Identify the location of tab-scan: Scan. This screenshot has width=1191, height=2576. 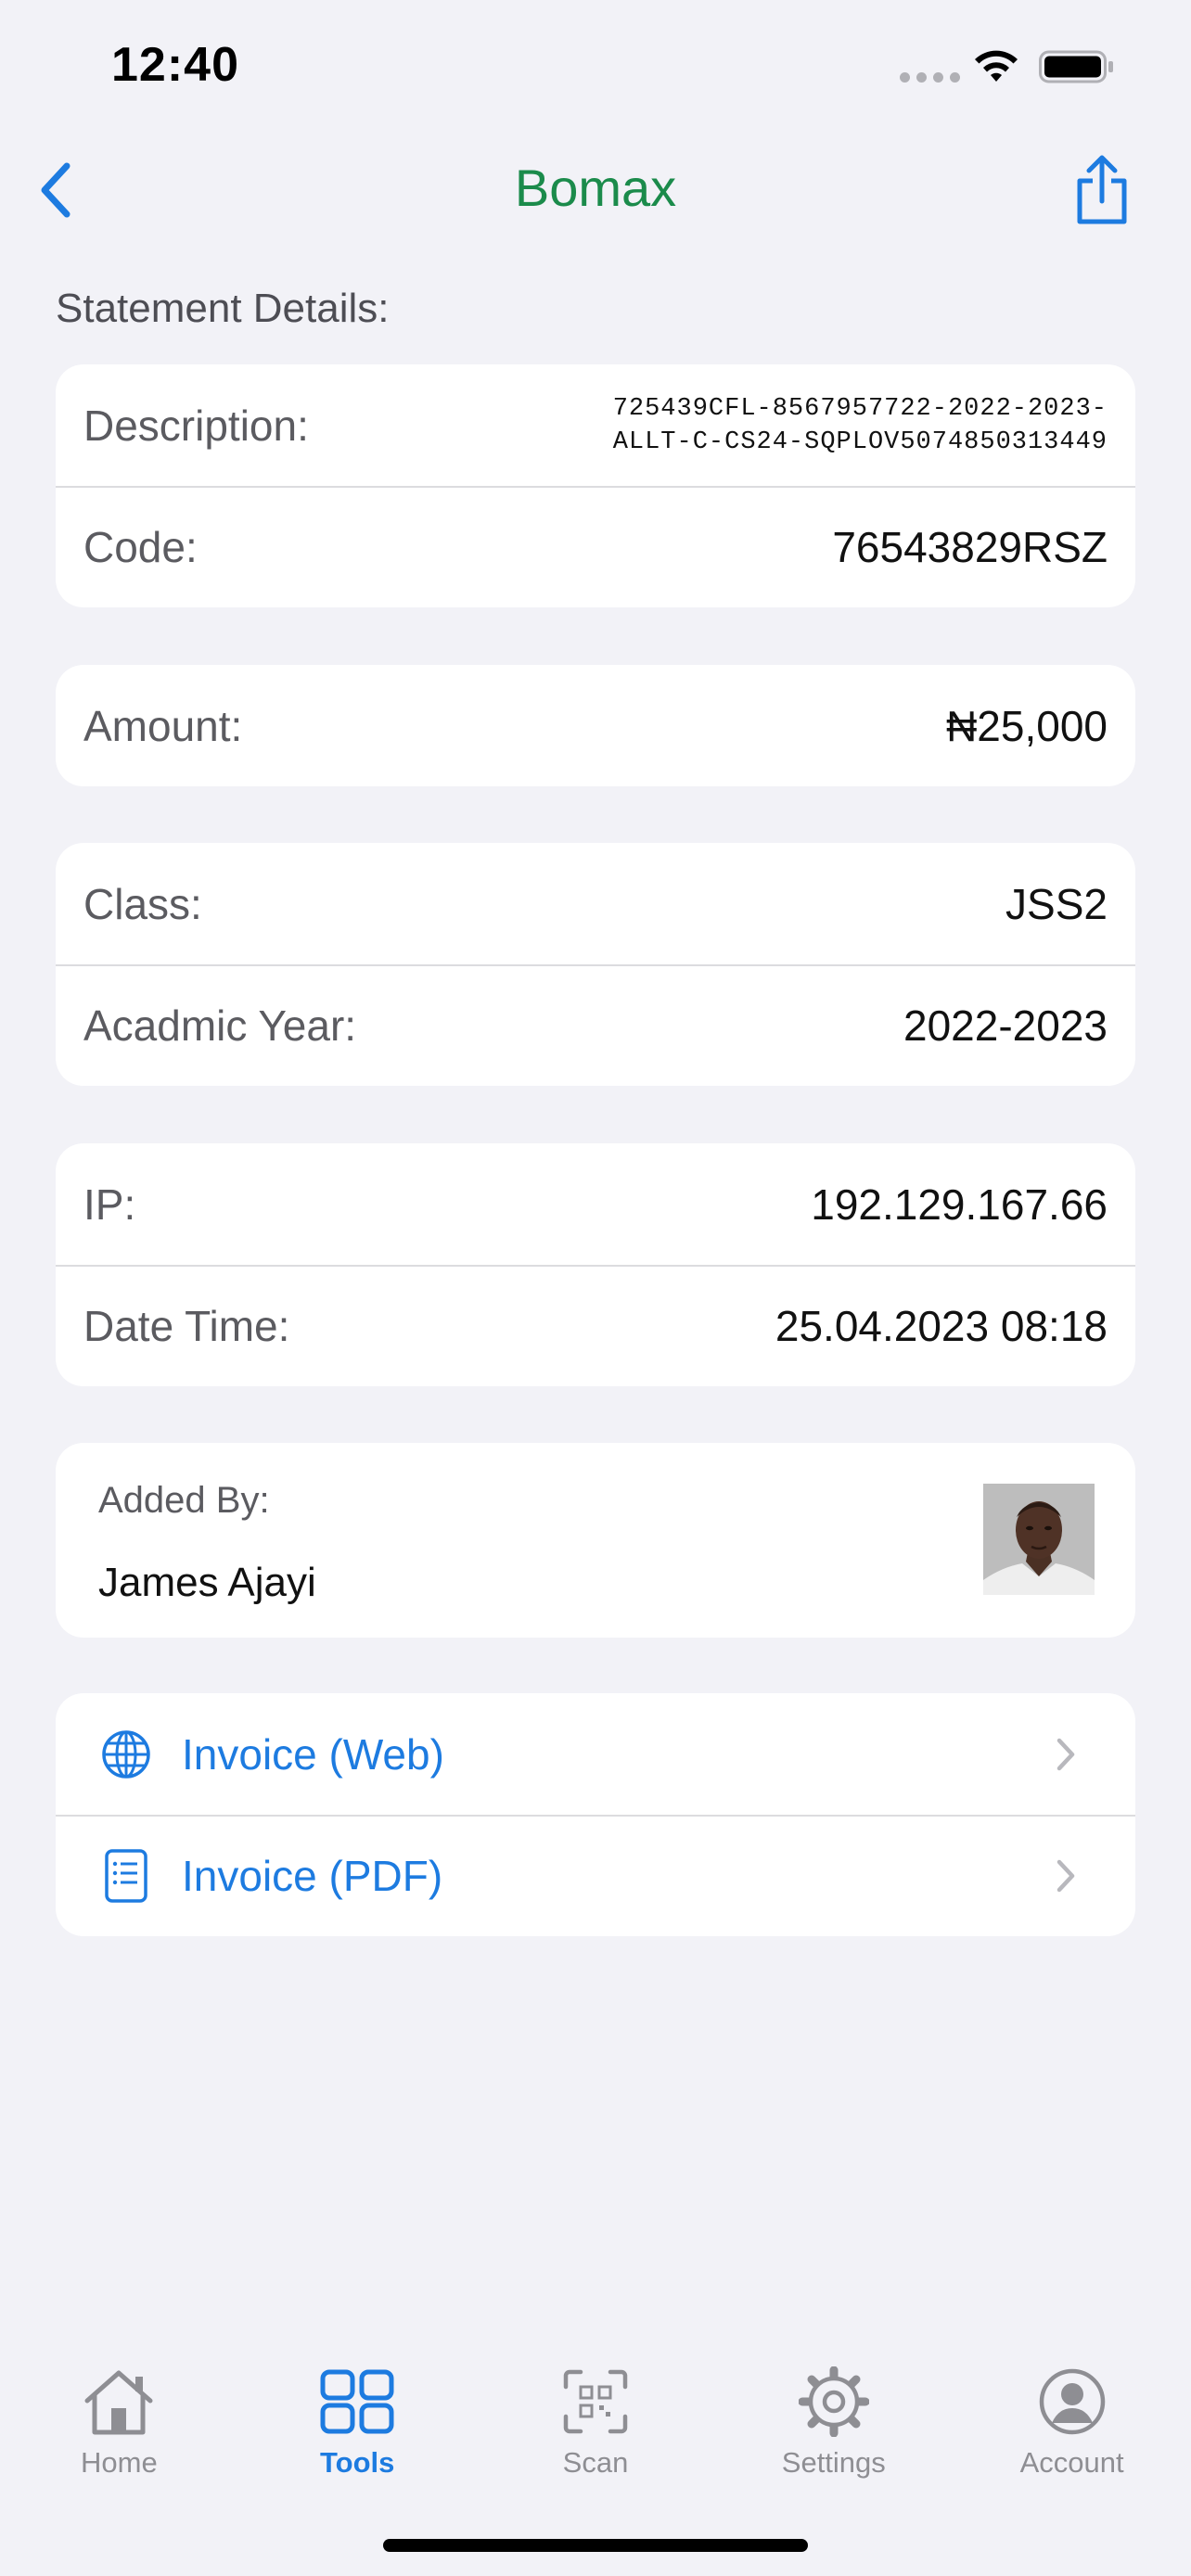
(596, 2430).